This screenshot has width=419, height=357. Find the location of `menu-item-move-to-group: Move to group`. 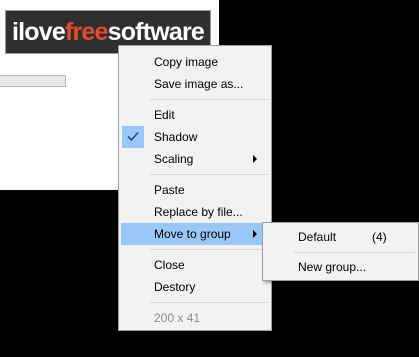

menu-item-move-to-group: Move to group is located at coordinates (195, 234).